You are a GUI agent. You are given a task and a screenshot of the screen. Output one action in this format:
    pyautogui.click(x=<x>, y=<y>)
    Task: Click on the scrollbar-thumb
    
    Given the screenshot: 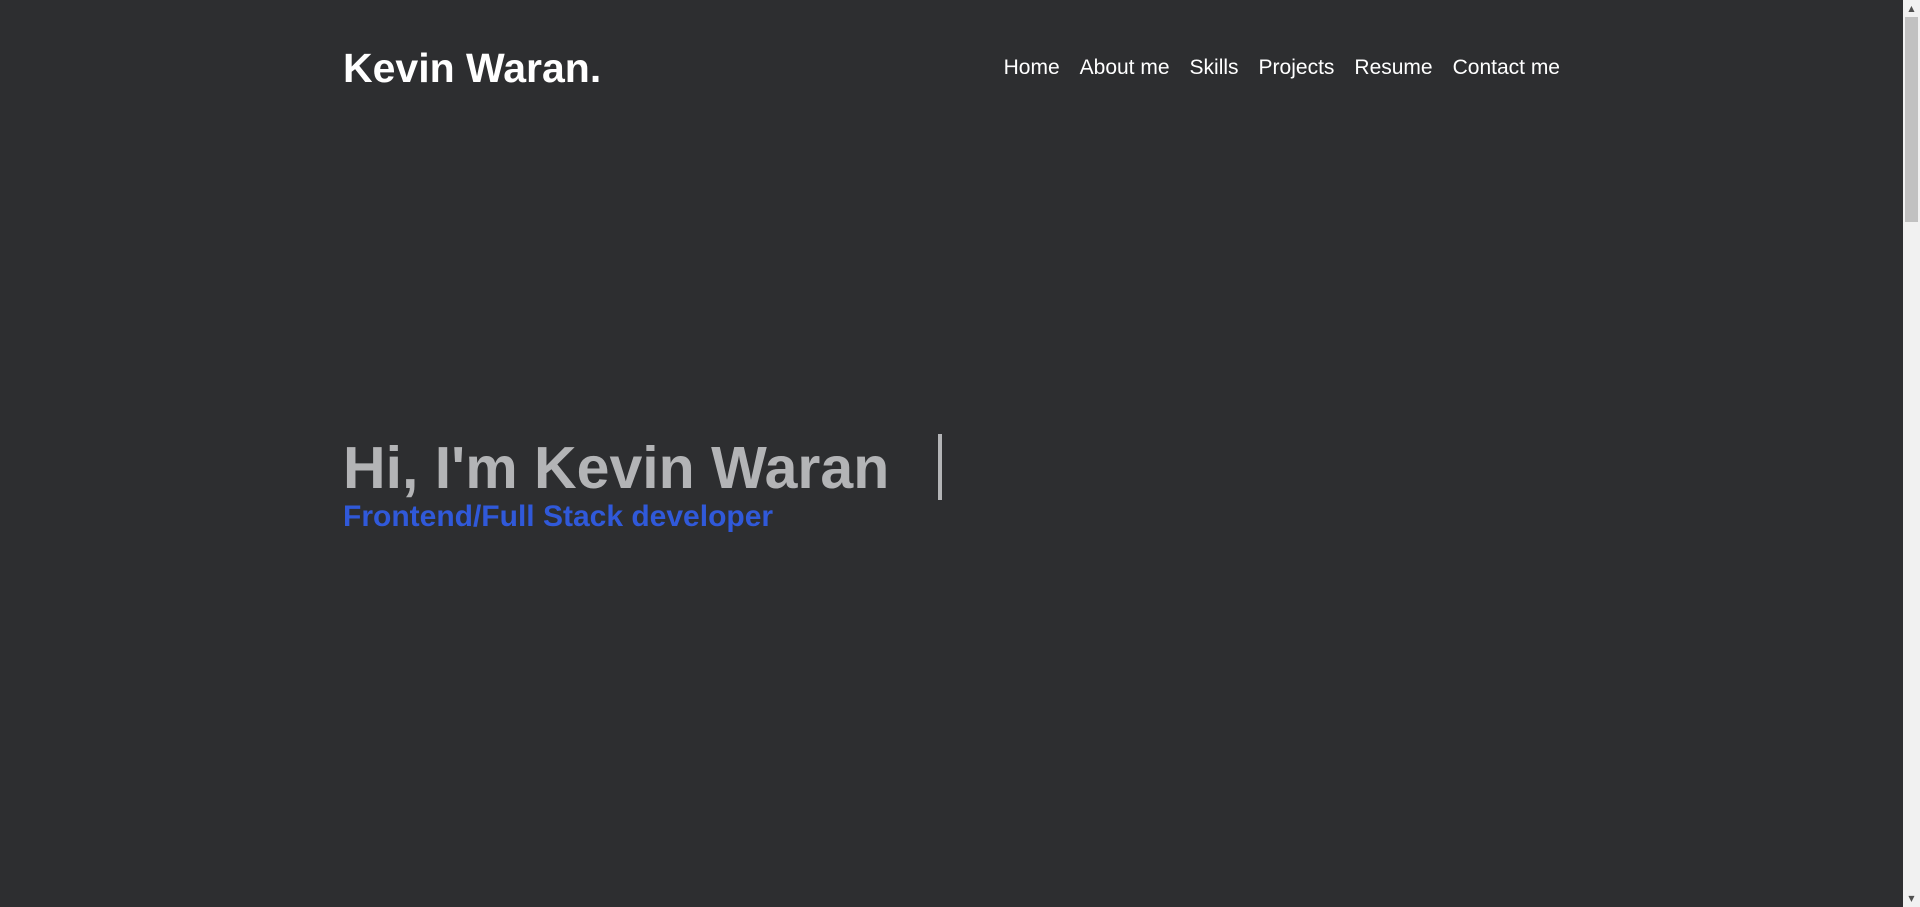 What is the action you would take?
    pyautogui.click(x=1911, y=119)
    